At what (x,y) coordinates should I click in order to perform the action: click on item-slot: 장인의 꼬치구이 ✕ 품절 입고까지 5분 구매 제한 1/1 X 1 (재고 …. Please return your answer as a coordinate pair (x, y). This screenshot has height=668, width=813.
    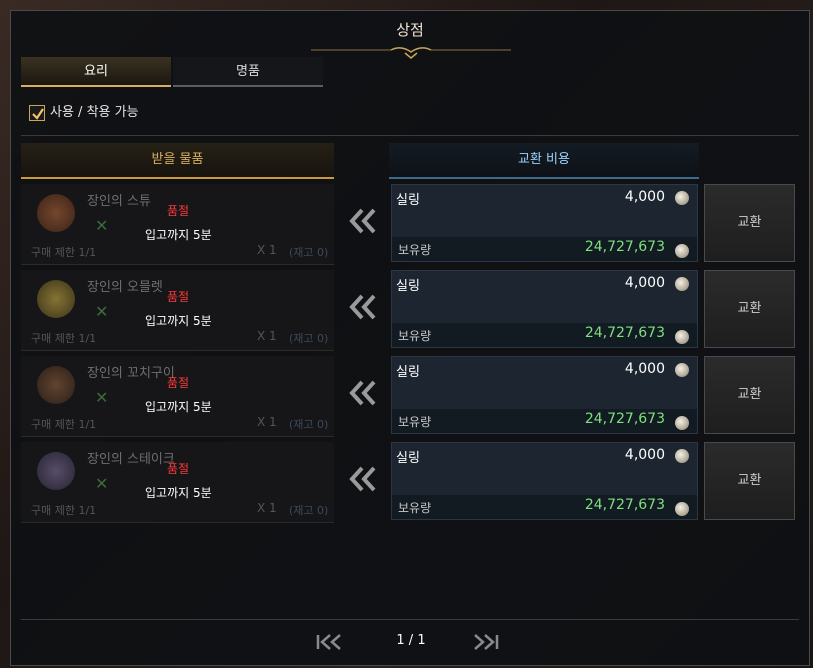
    Looking at the image, I should click on (177, 396).